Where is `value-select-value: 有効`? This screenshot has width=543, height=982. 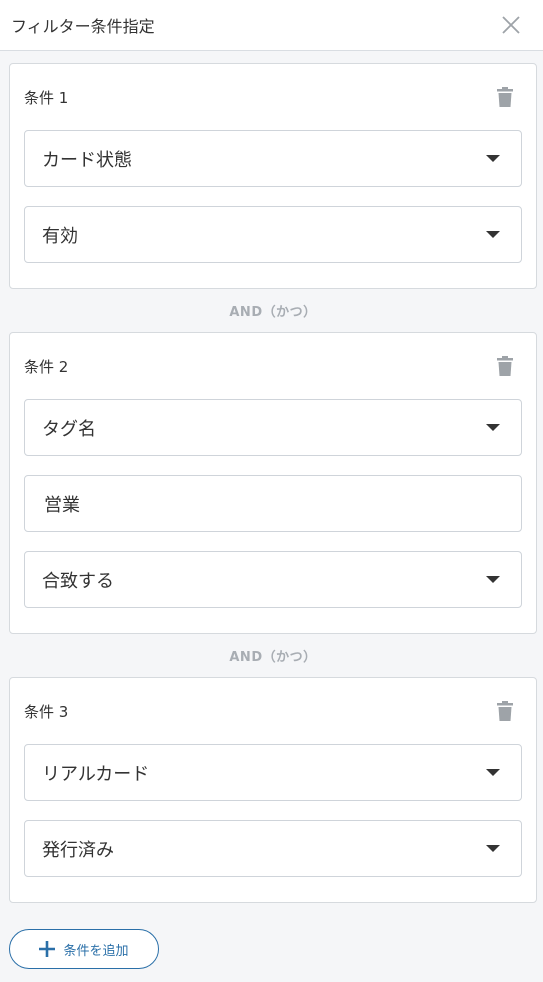
value-select-value: 有効 is located at coordinates (60, 236).